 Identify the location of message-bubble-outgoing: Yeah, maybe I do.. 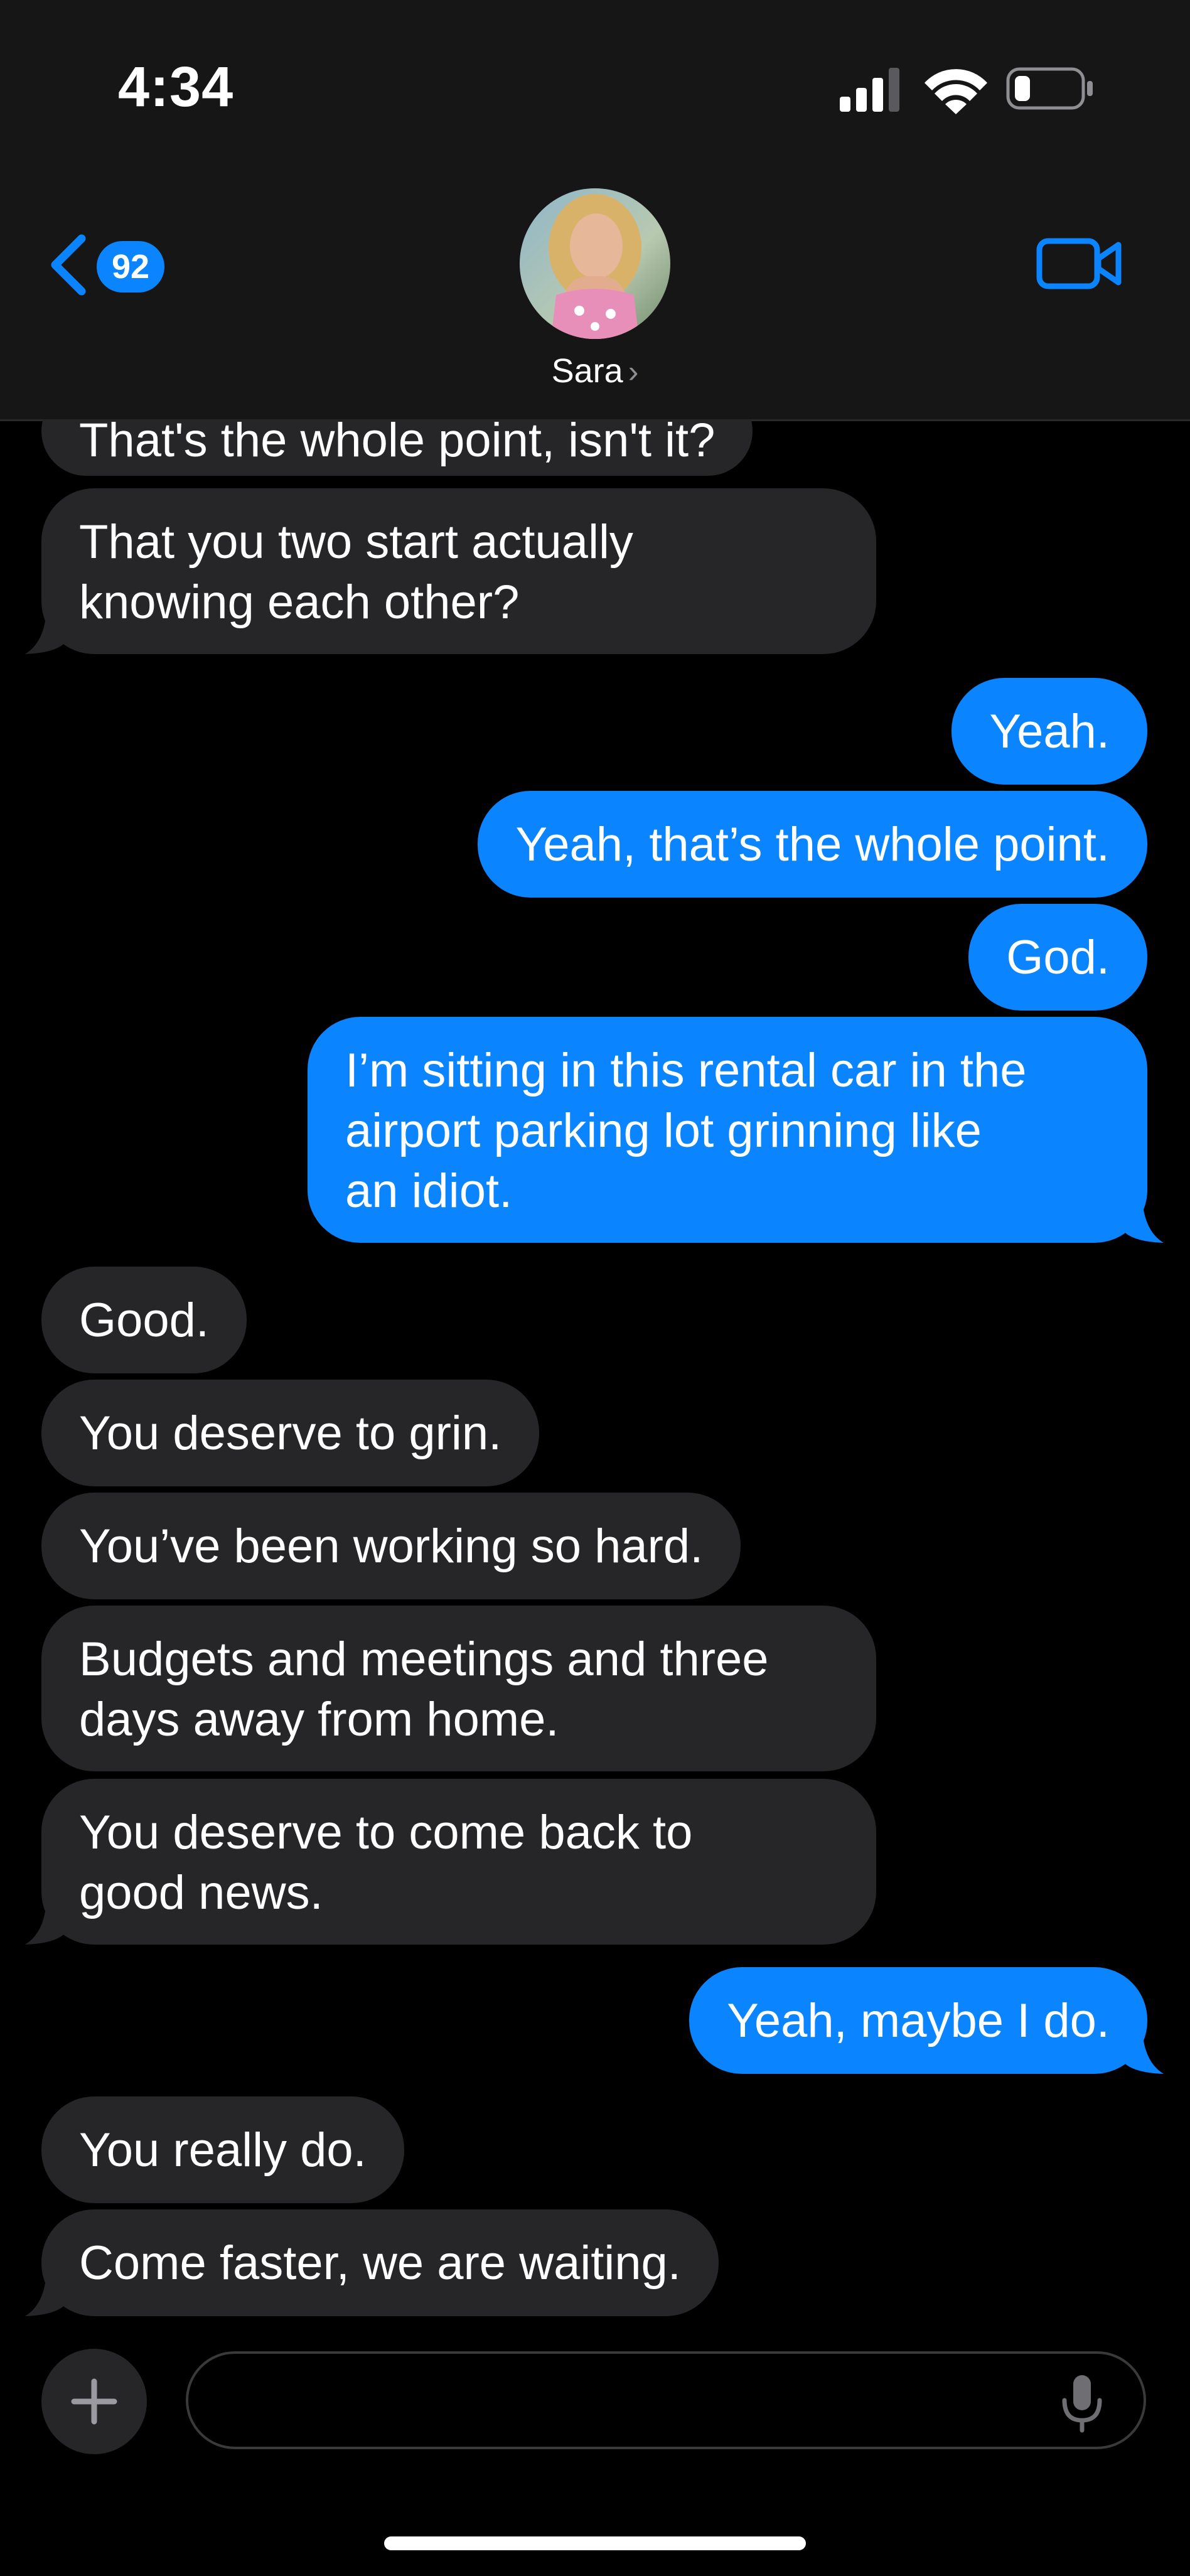
(918, 2020).